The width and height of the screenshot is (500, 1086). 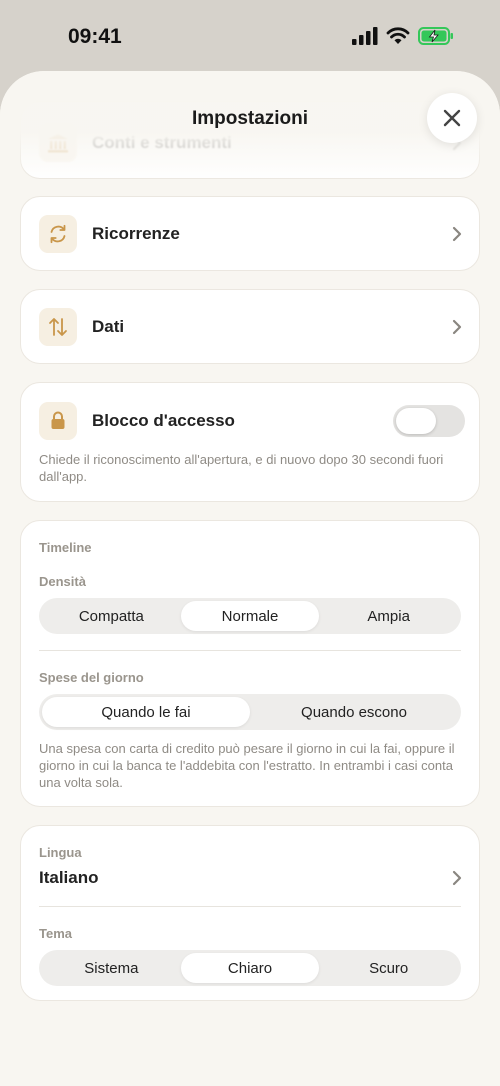 I want to click on wifi-icon, so click(x=398, y=35).